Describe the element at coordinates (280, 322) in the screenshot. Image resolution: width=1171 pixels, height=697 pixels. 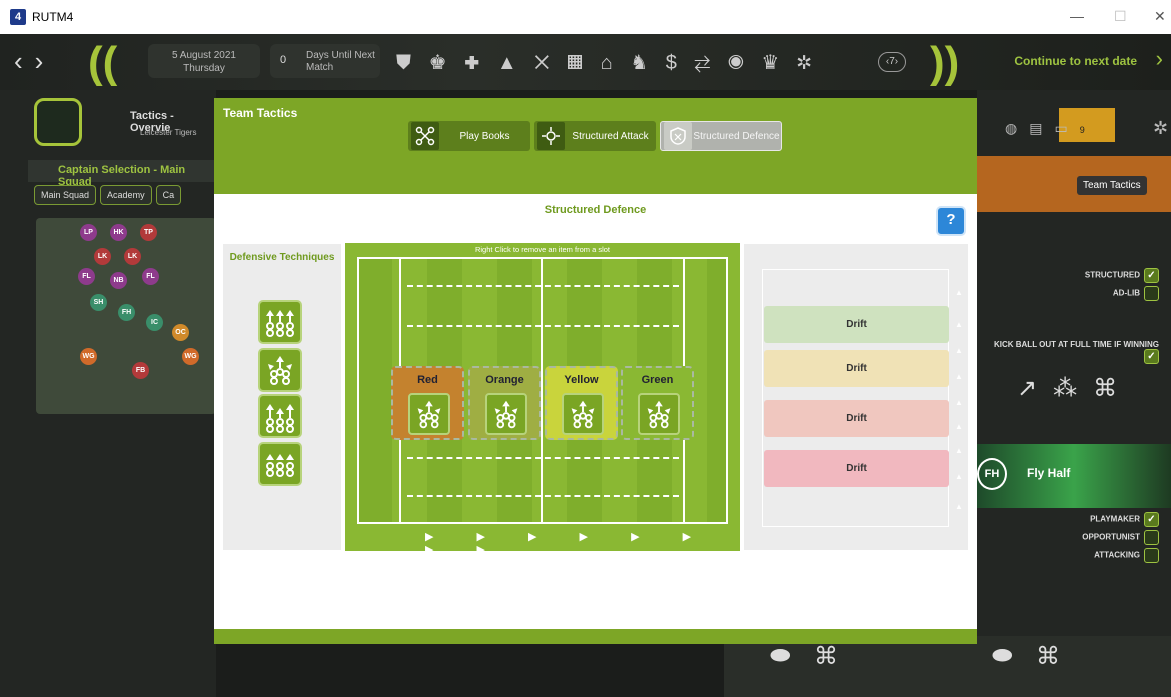
I see `rush-defence-icon` at that location.